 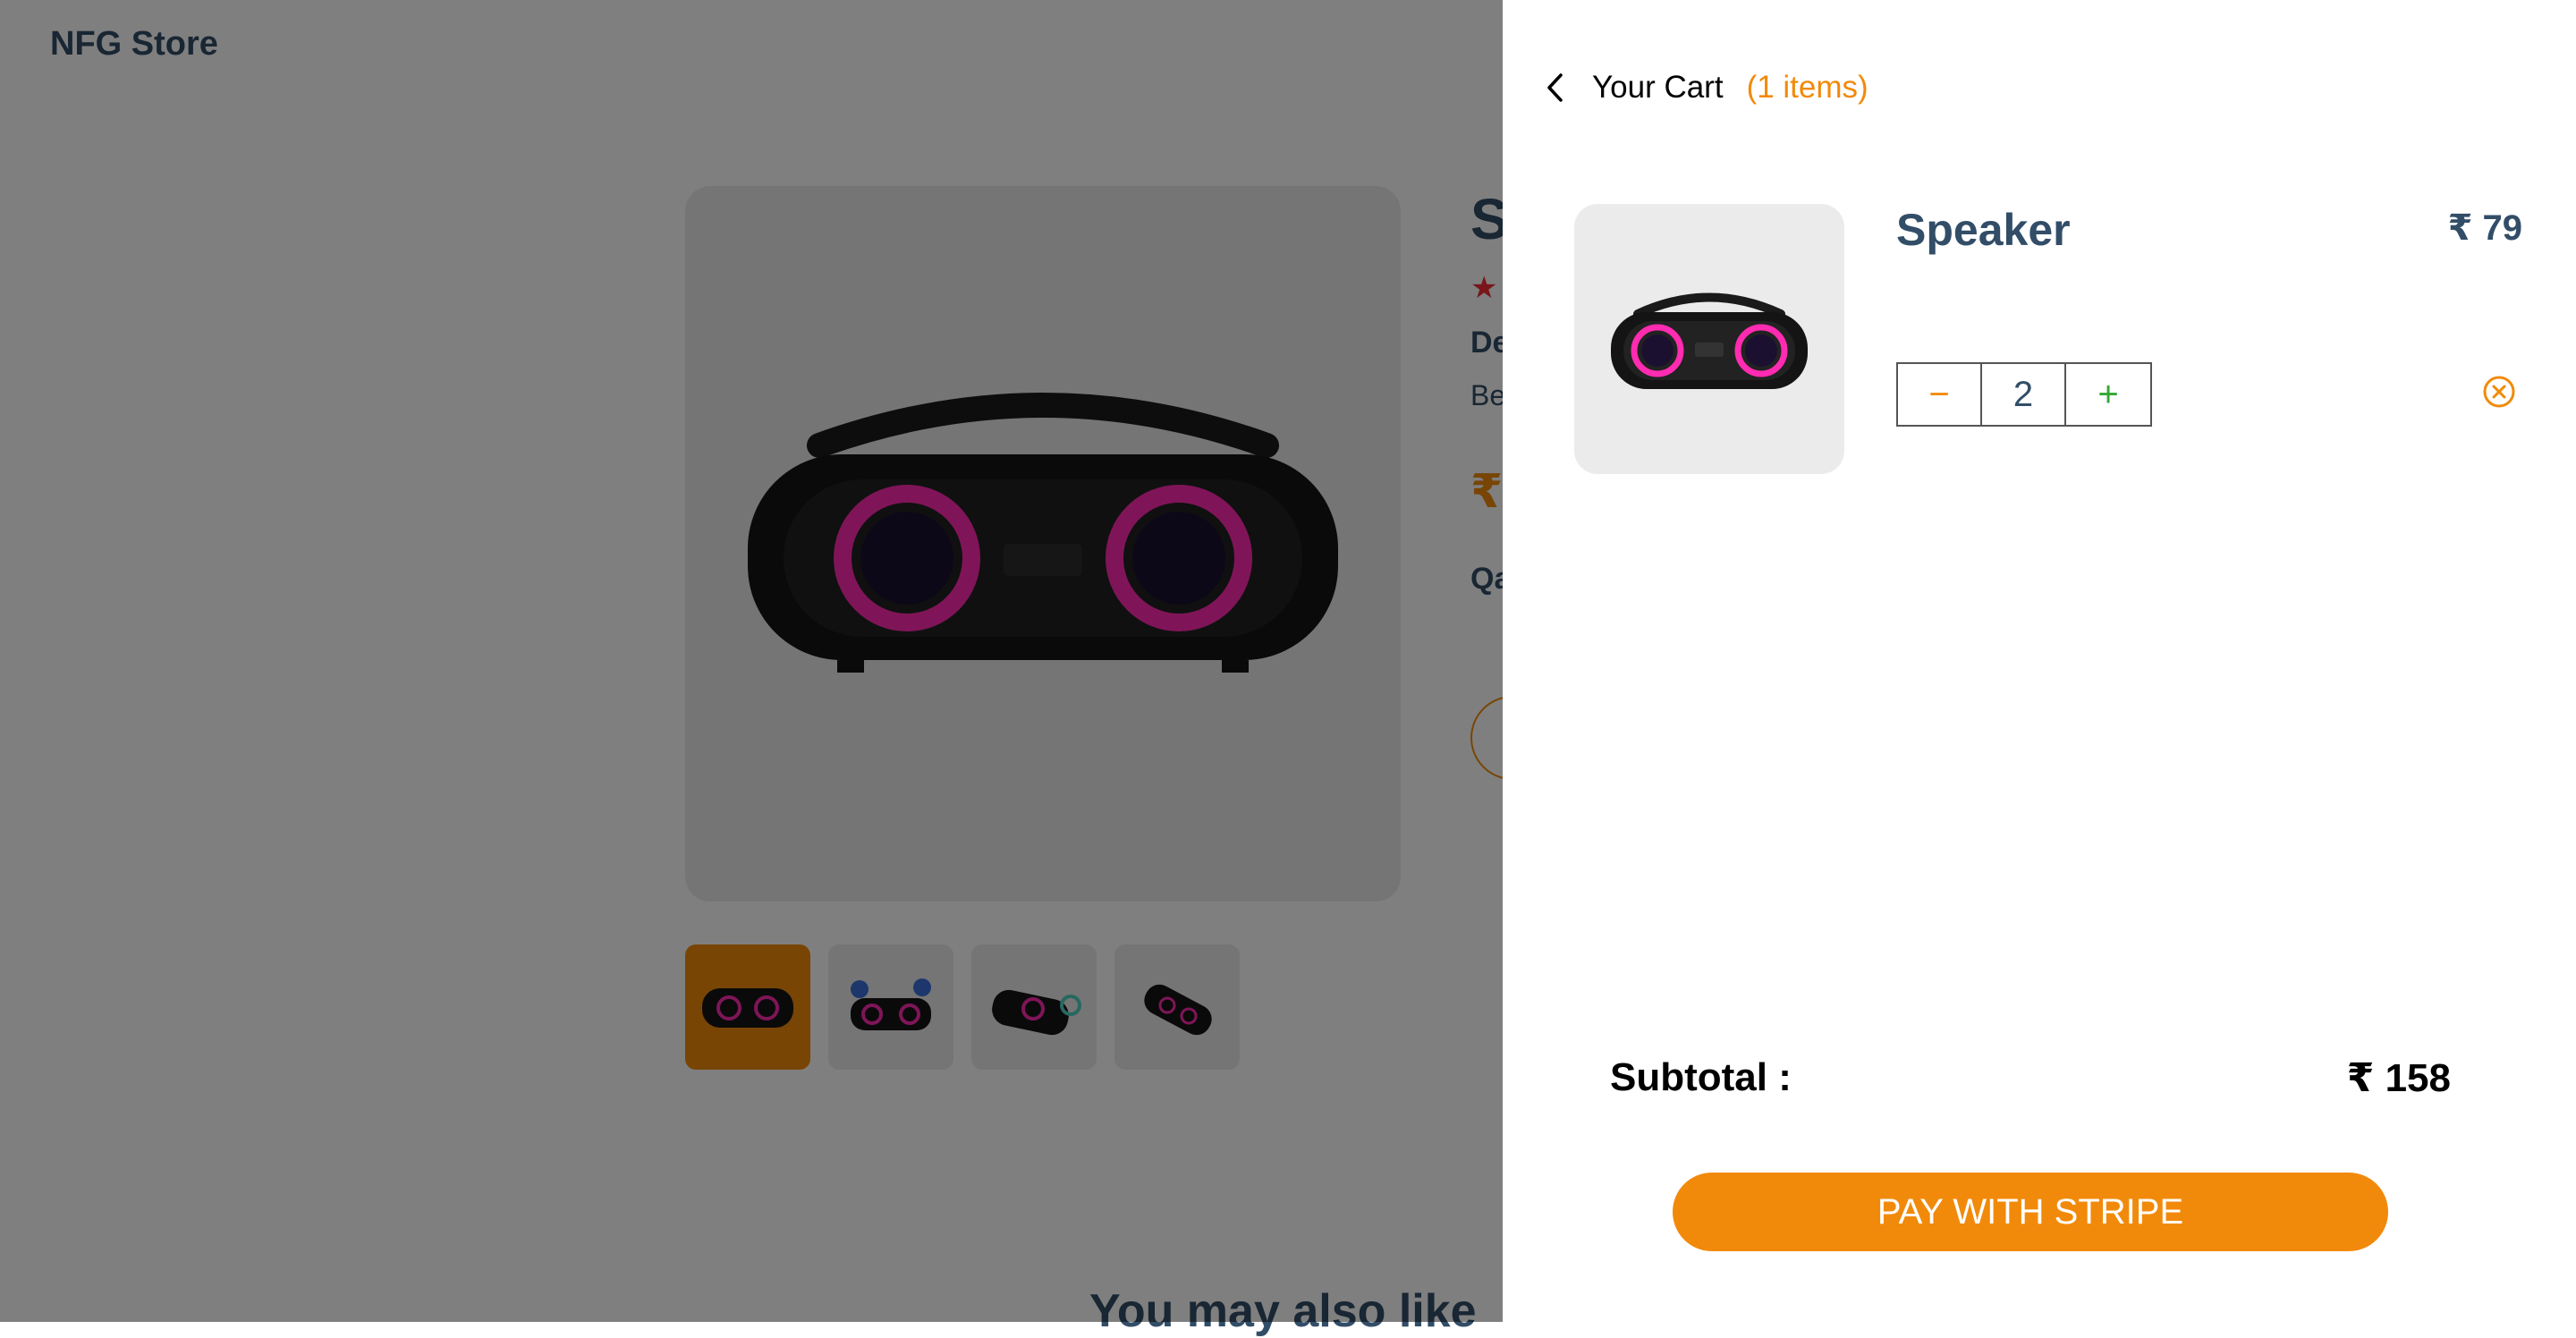 What do you see at coordinates (2484, 228) in the screenshot?
I see `cart-item-price: ₹ 79` at bounding box center [2484, 228].